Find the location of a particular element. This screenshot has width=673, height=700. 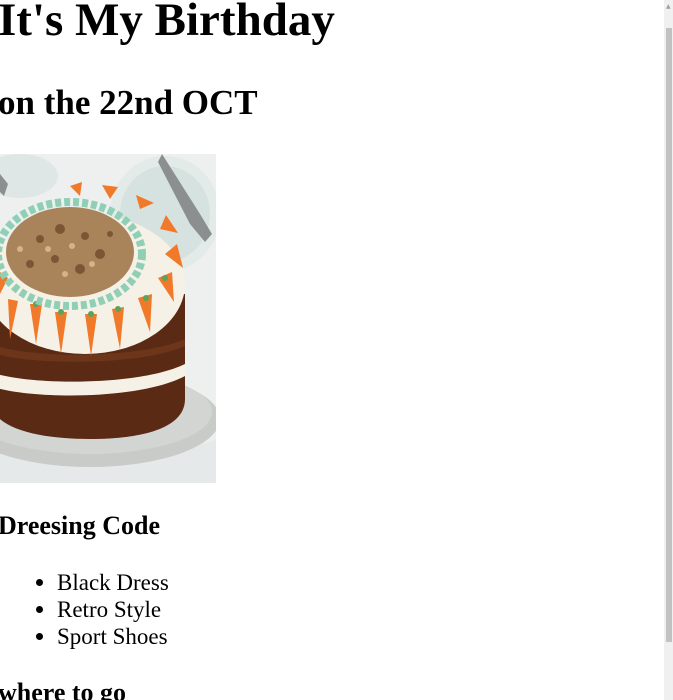

list-item: Sport Shoes is located at coordinates (102, 636).